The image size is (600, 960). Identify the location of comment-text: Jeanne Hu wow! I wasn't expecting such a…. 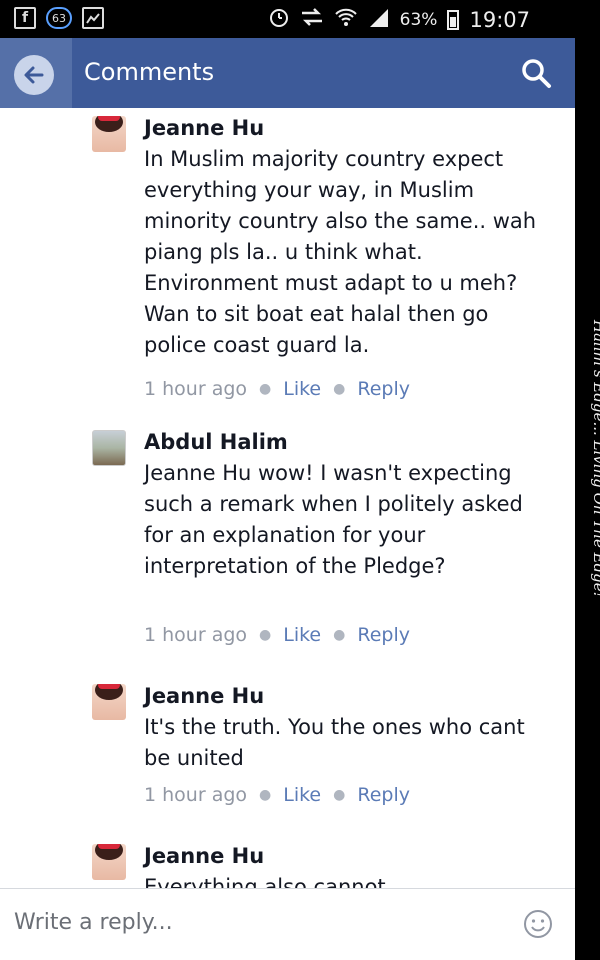
(333, 519).